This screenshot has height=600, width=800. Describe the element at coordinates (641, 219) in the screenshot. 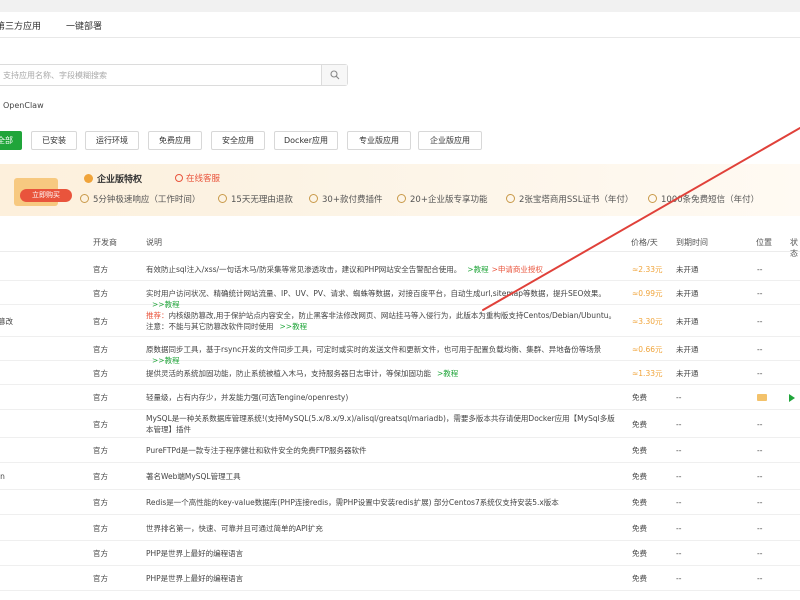

I see `annotation-arrow` at that location.